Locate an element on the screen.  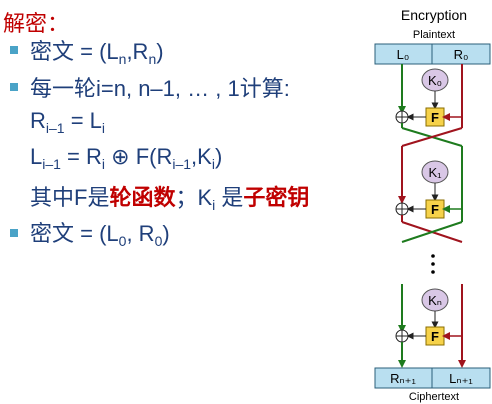
round-0: K₀ F is located at coordinates (429, 105).